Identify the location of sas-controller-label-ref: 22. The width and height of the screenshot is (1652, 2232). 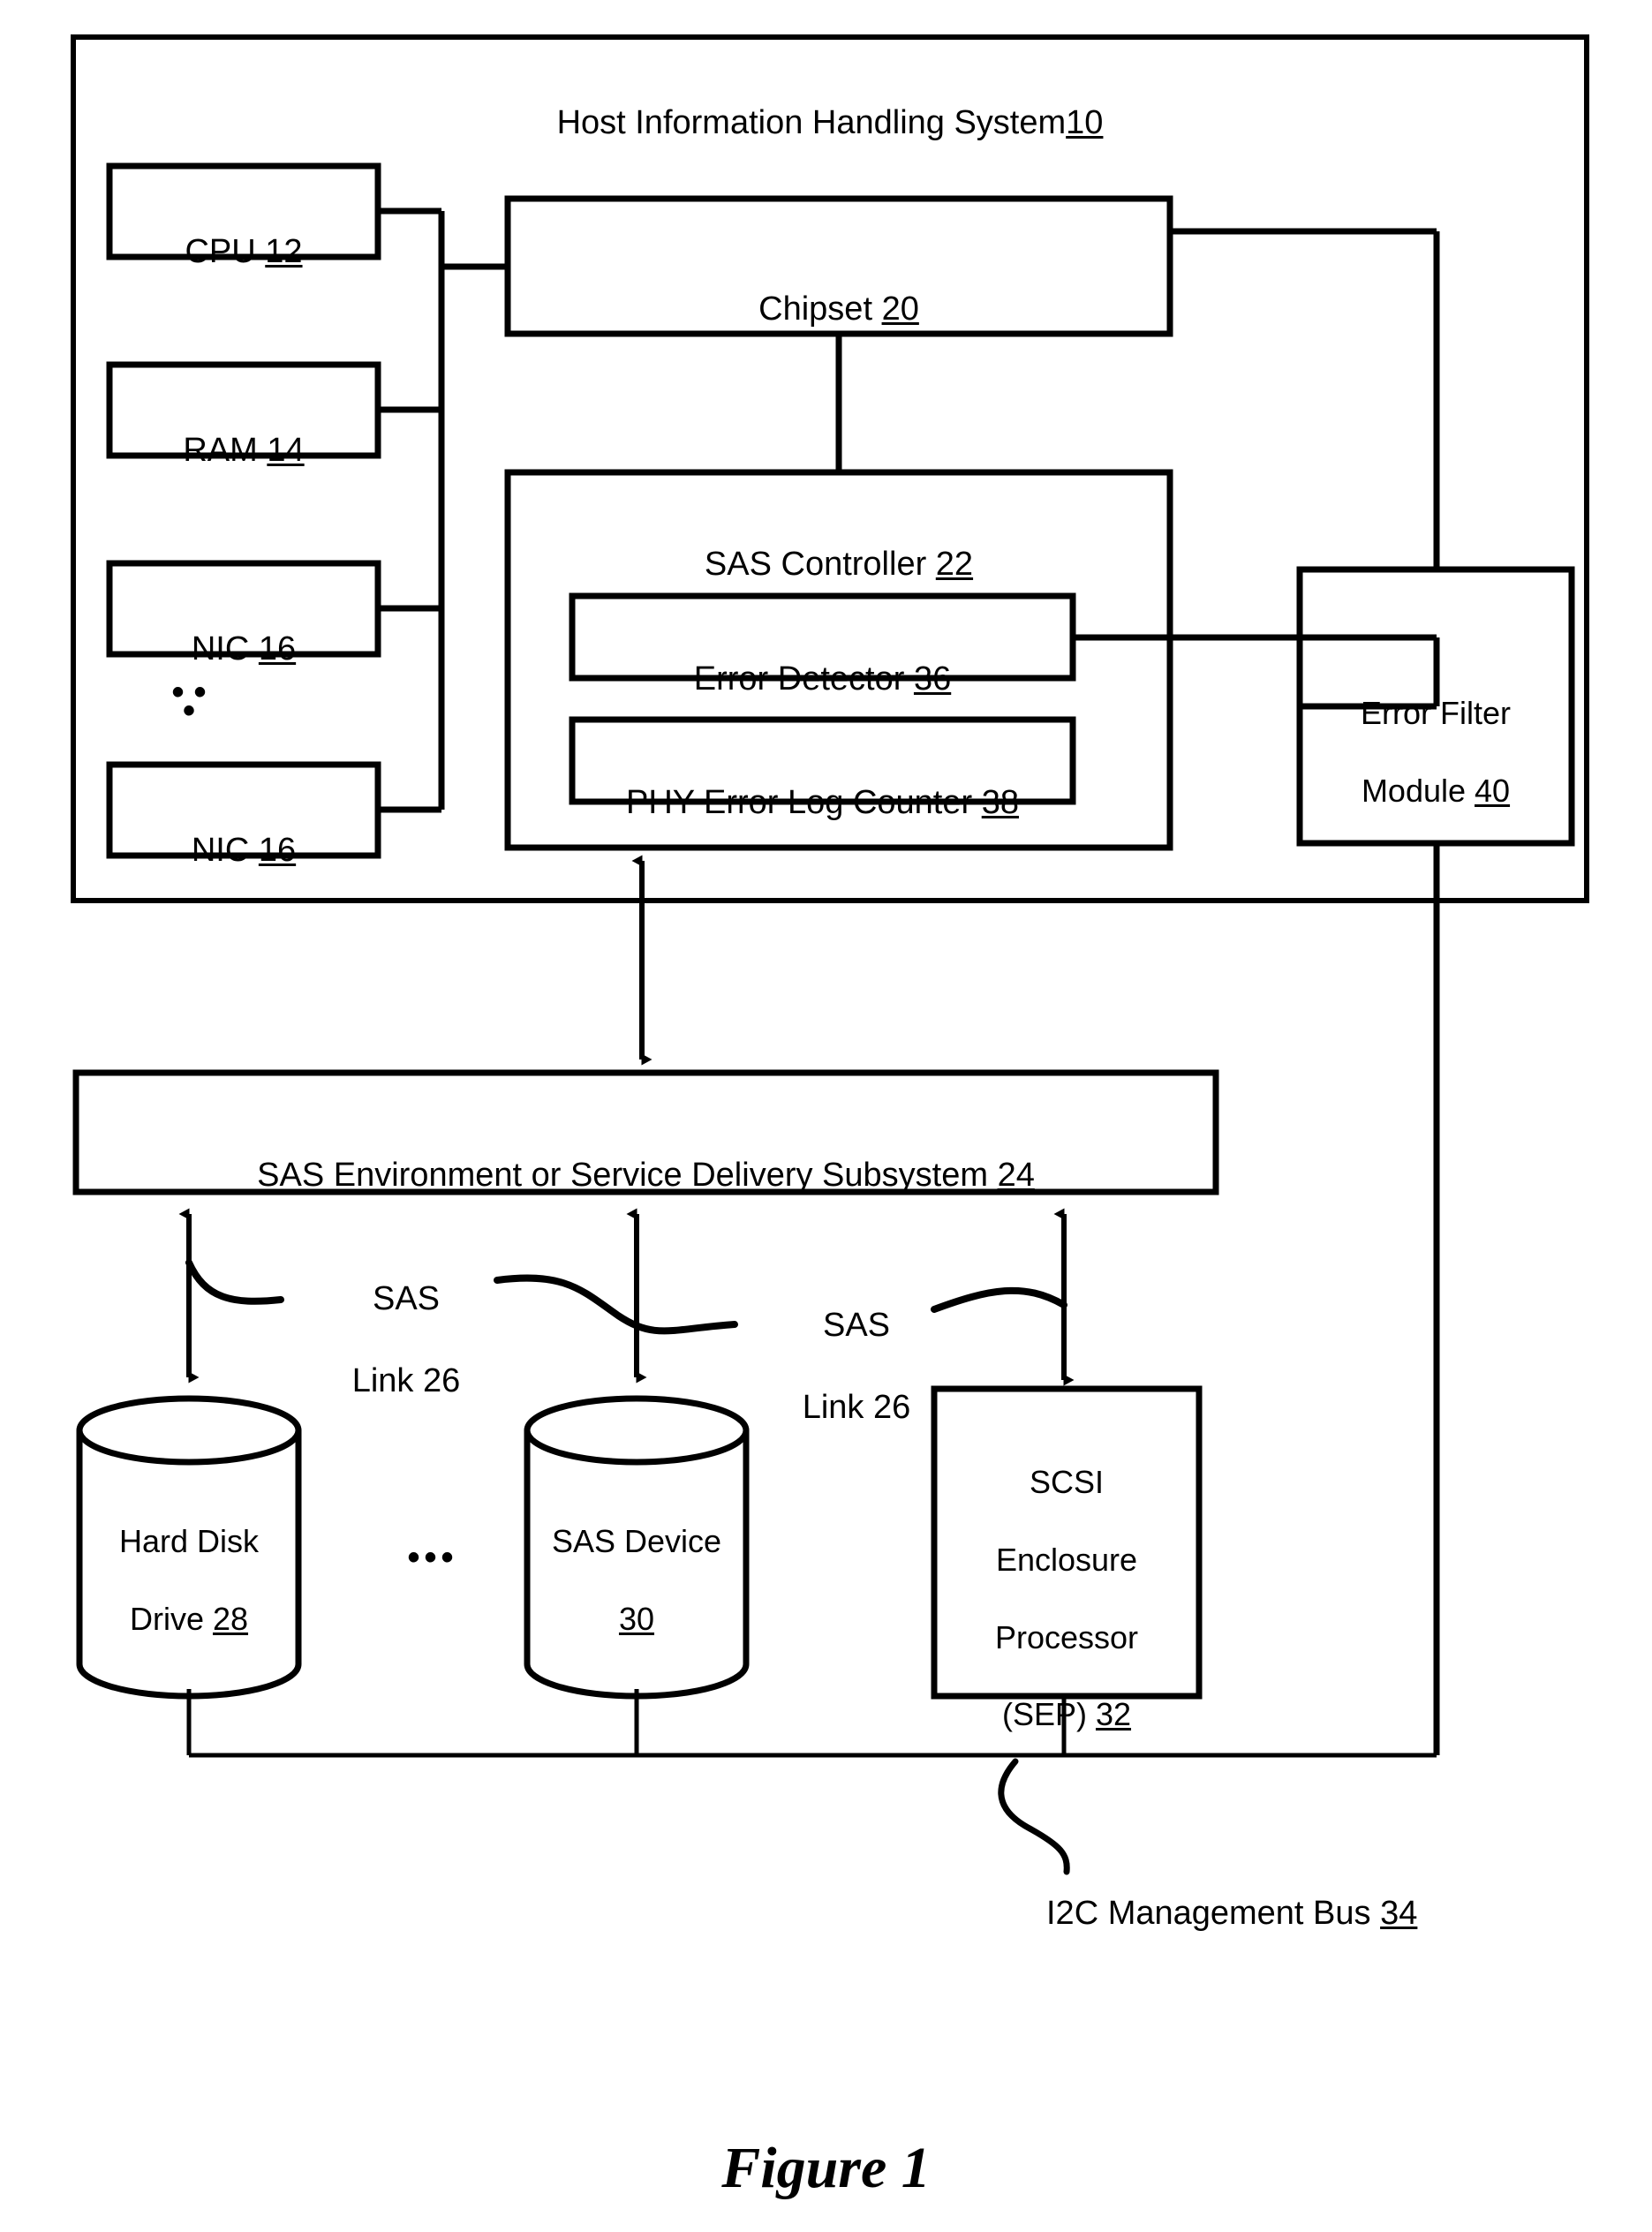
(954, 565).